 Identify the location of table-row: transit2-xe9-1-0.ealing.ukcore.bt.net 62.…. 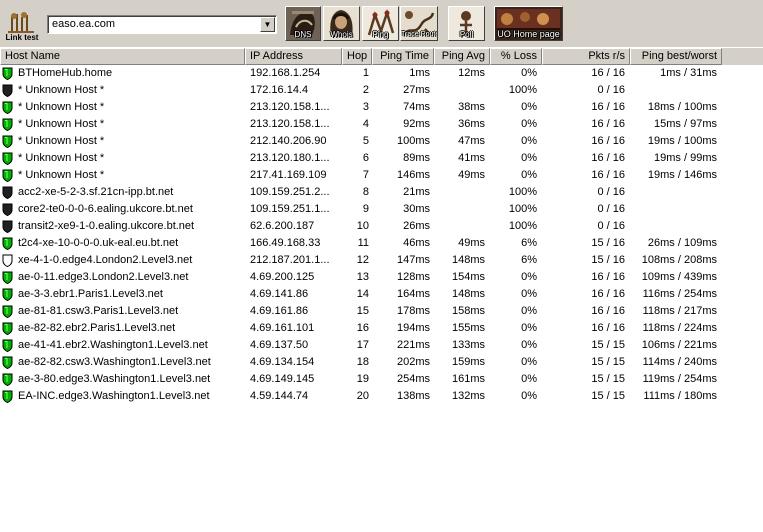
(381, 226).